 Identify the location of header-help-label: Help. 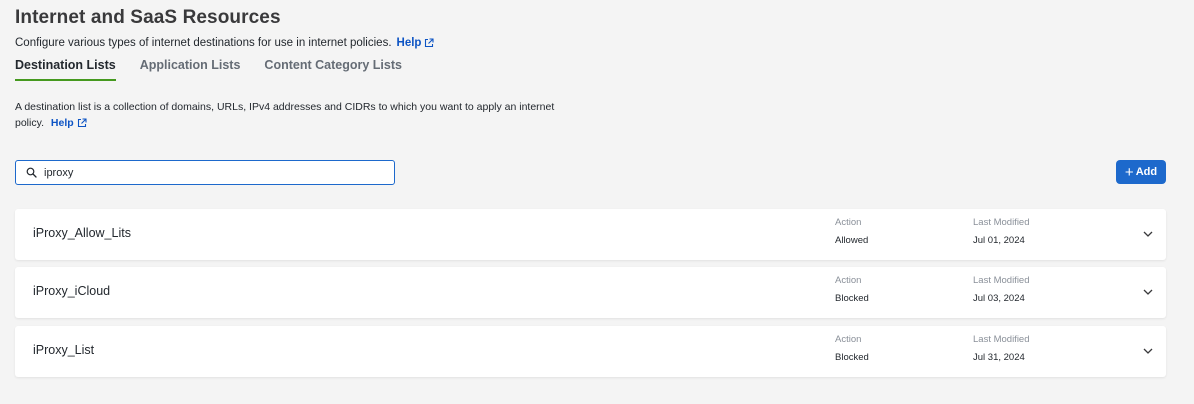
(409, 43).